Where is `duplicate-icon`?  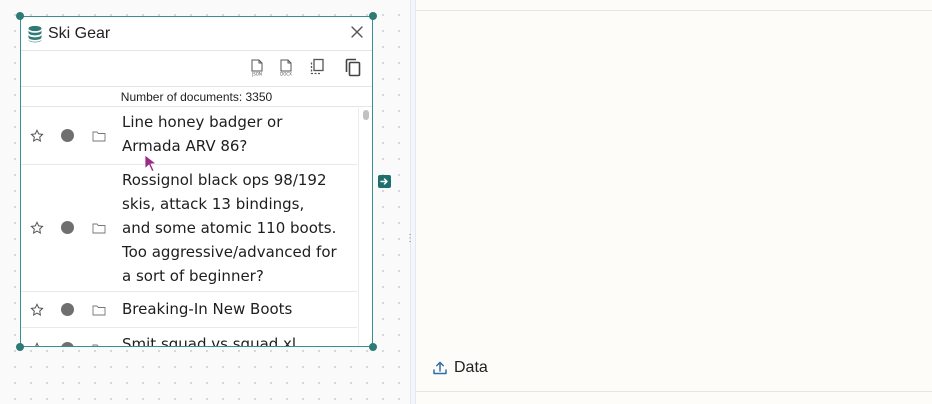
duplicate-icon is located at coordinates (353, 67).